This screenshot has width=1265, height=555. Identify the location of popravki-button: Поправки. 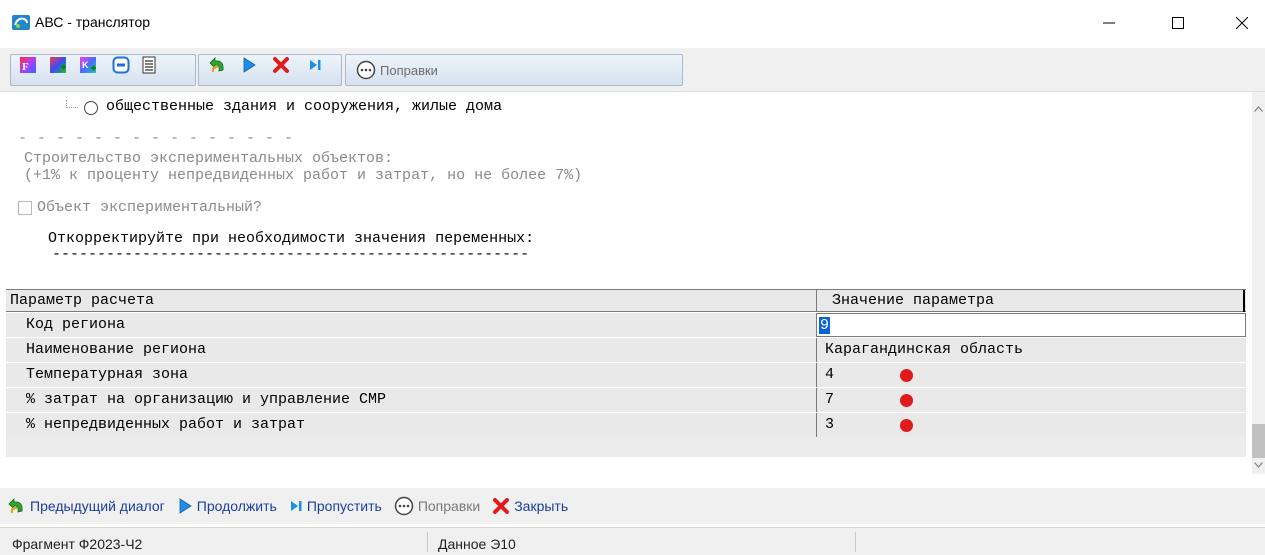
(437, 506).